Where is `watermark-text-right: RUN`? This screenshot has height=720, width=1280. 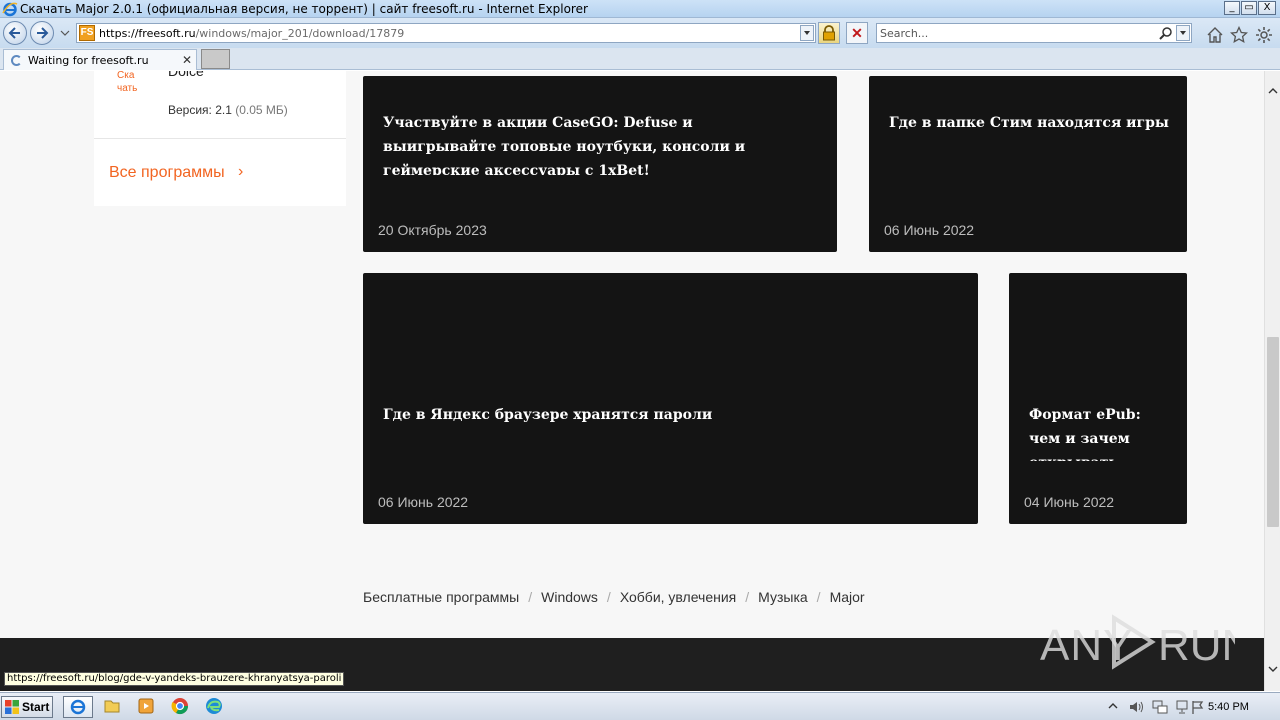
watermark-text-right: RUN is located at coordinates (1196, 645).